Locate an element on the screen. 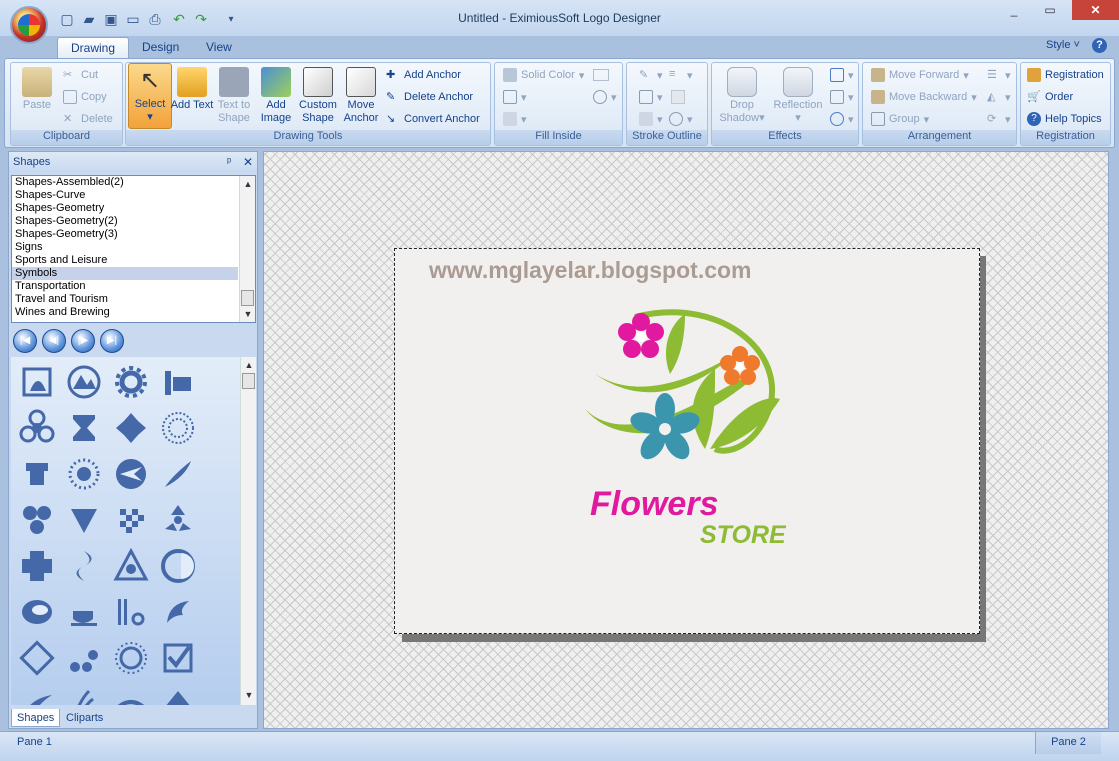 This screenshot has height=761, width=1119. align-dropdown: ☰ ▾ is located at coordinates (999, 75).